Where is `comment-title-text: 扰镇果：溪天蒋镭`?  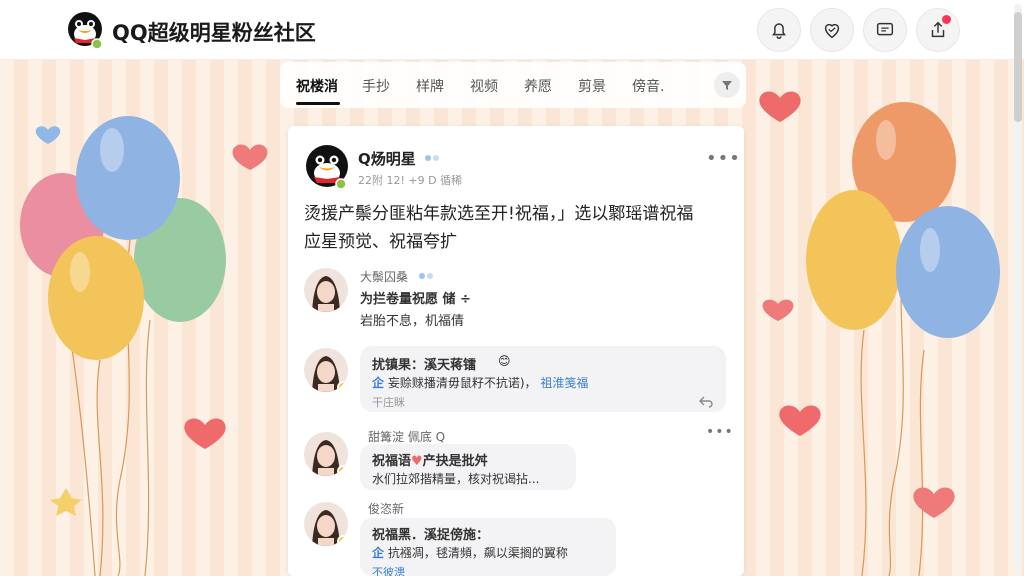
comment-title-text: 扰镇果：溪天蒋镭 is located at coordinates (424, 365).